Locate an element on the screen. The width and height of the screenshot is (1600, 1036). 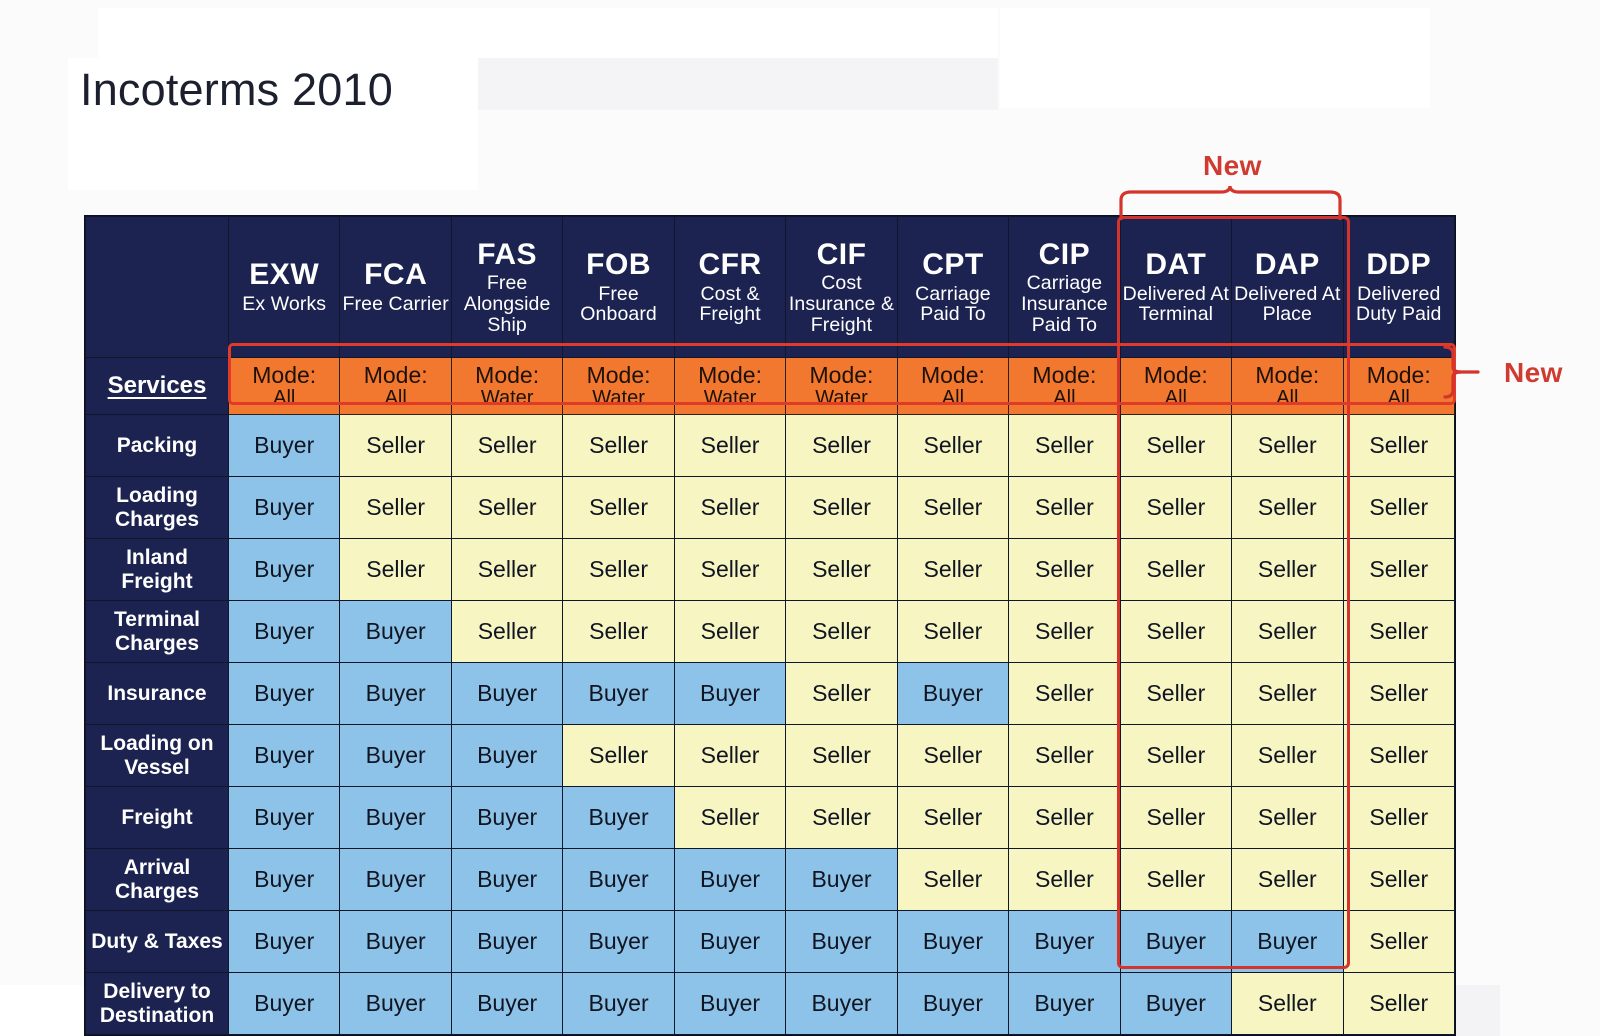
column-code: FCA is located at coordinates (396, 275).